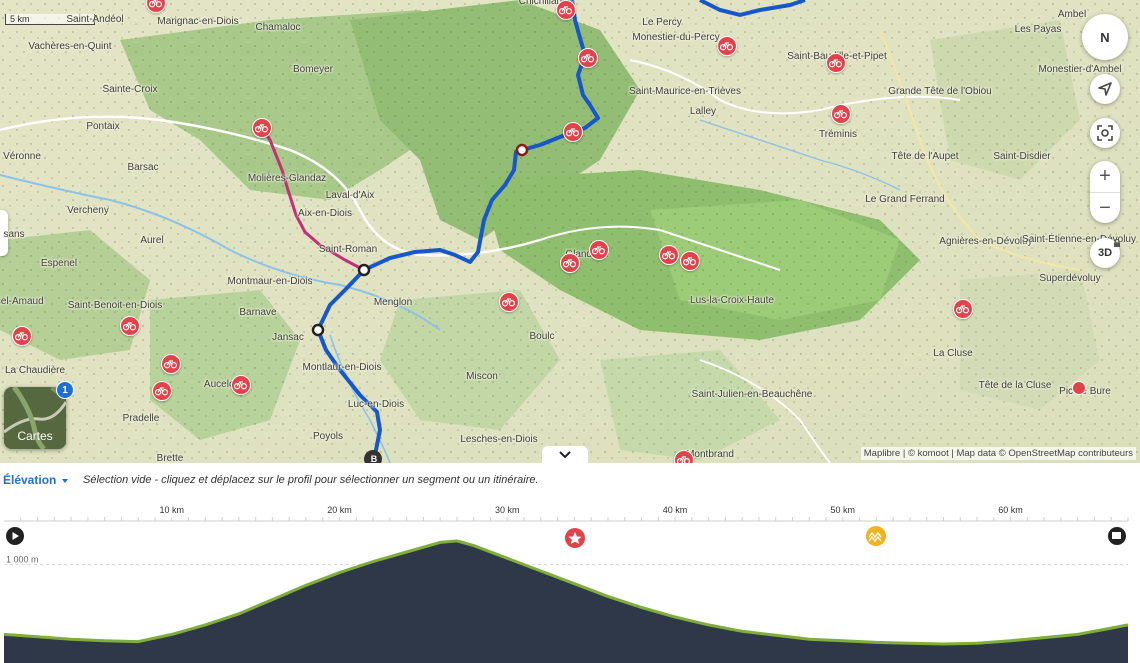 This screenshot has height=663, width=1140. What do you see at coordinates (65, 390) in the screenshot?
I see `map-layers-badge: 1` at bounding box center [65, 390].